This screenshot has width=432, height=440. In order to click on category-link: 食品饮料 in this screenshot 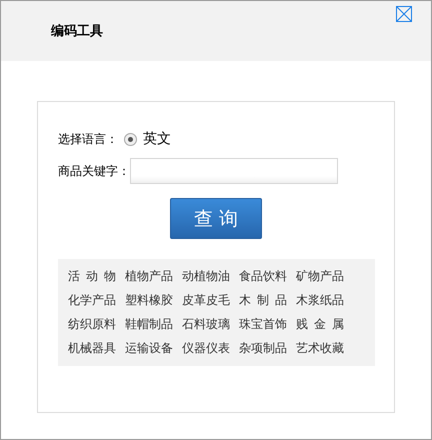, I will do `click(263, 276)`.